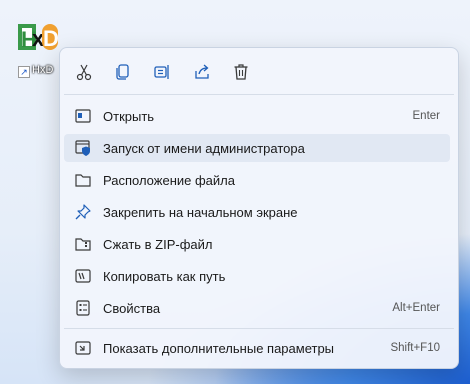 This screenshot has width=470, height=384. Describe the element at coordinates (83, 148) in the screenshot. I see `shield-icon` at that location.